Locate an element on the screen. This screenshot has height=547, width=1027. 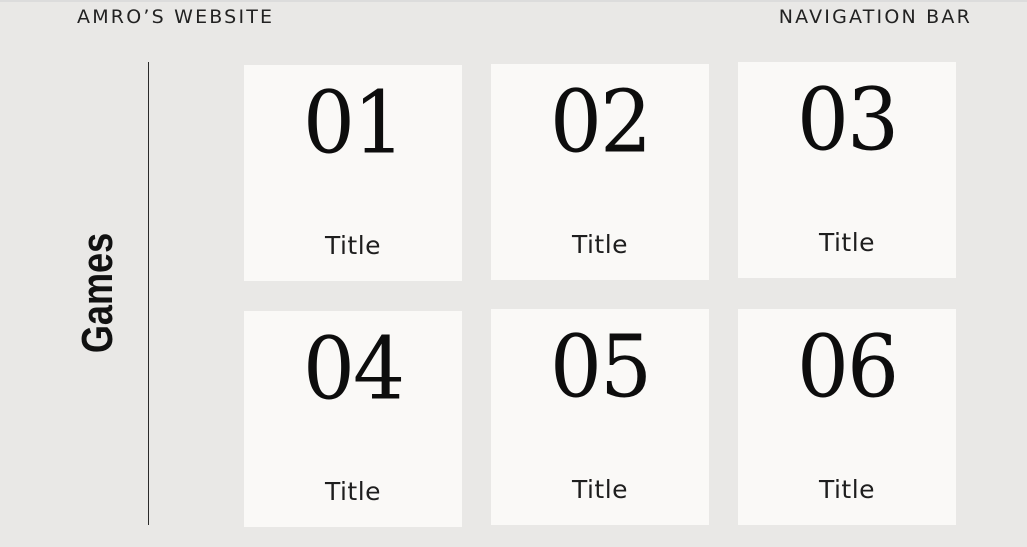
game-card-2: 02 Title is located at coordinates (600, 172).